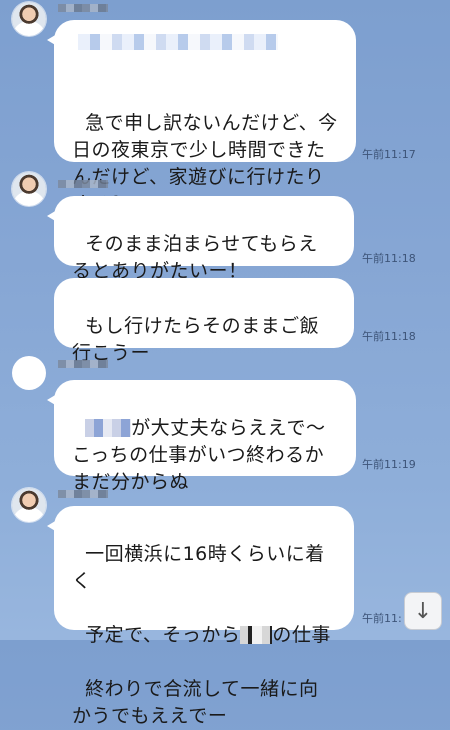 Image resolution: width=450 pixels, height=730 pixels. What do you see at coordinates (195, 257) in the screenshot?
I see `message-text: そのまま泊まらせてもらえるとありがたいー！` at bounding box center [195, 257].